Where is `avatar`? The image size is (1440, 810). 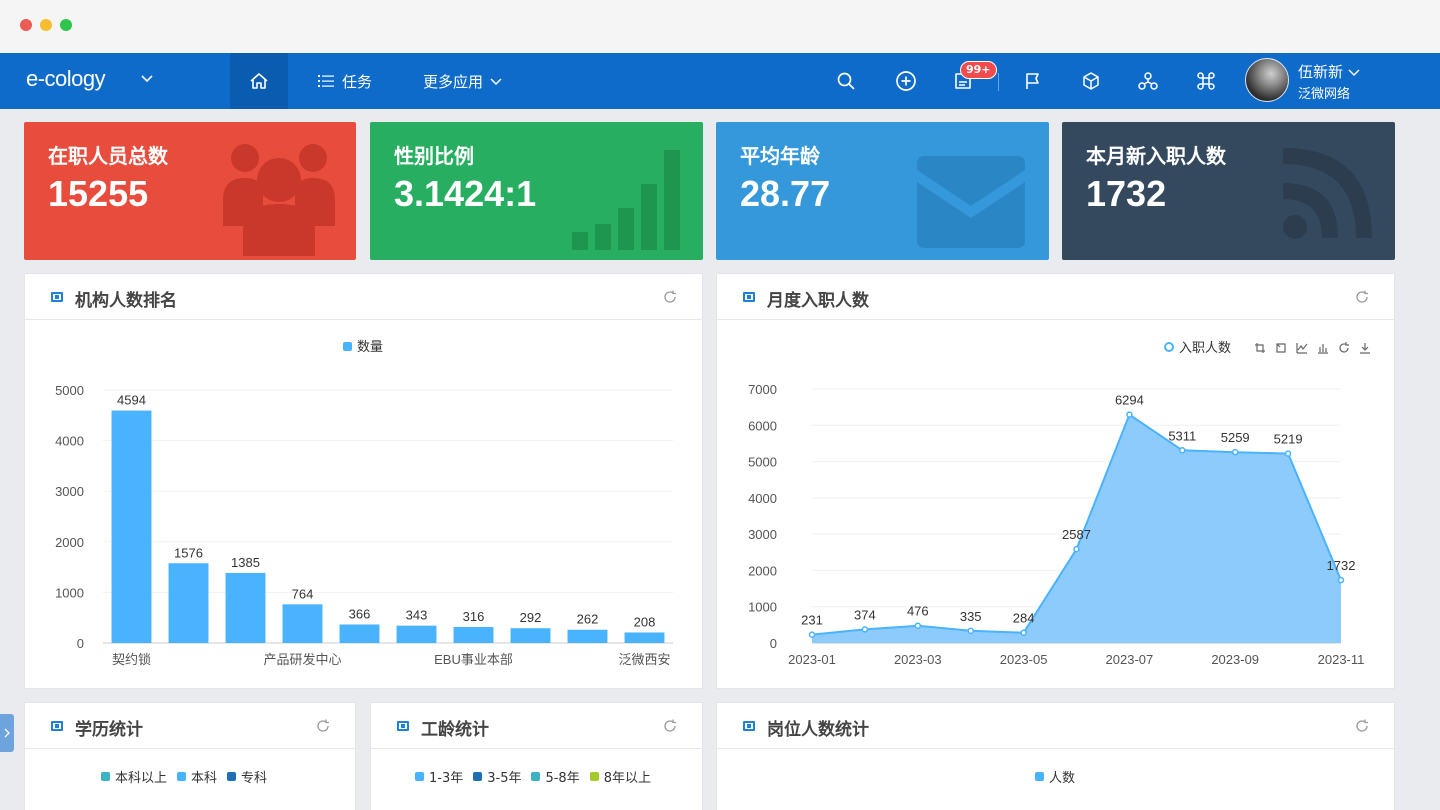 avatar is located at coordinates (1267, 80).